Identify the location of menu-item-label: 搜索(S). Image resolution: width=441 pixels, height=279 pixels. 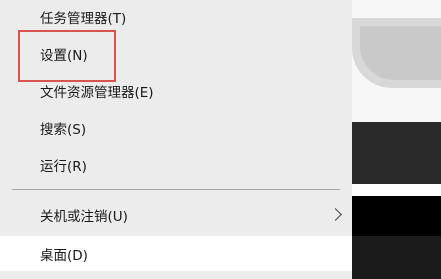
(63, 130).